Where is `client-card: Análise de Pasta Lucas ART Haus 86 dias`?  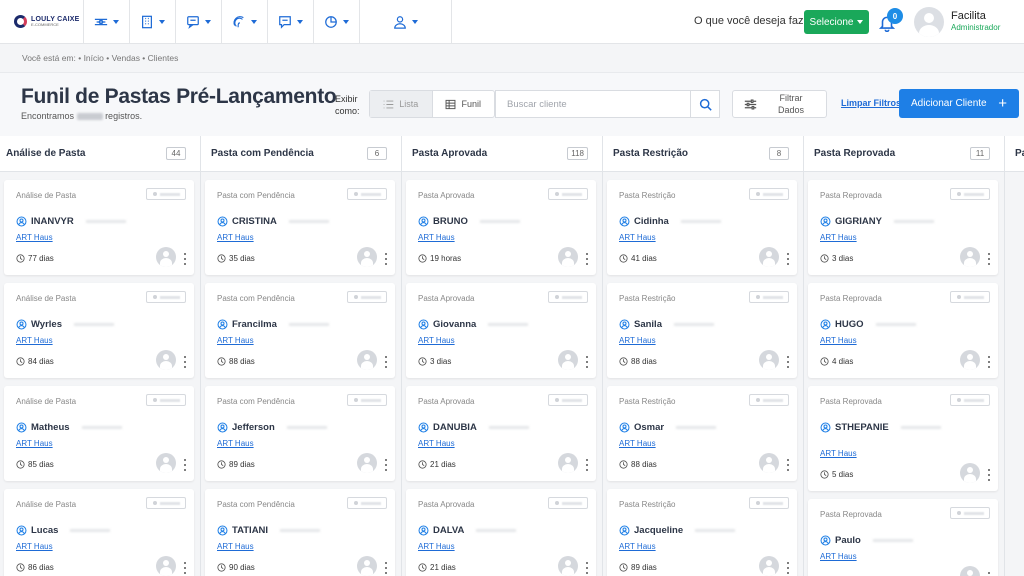
client-card: Análise de Pasta Lucas ART Haus 86 dias is located at coordinates (99, 532).